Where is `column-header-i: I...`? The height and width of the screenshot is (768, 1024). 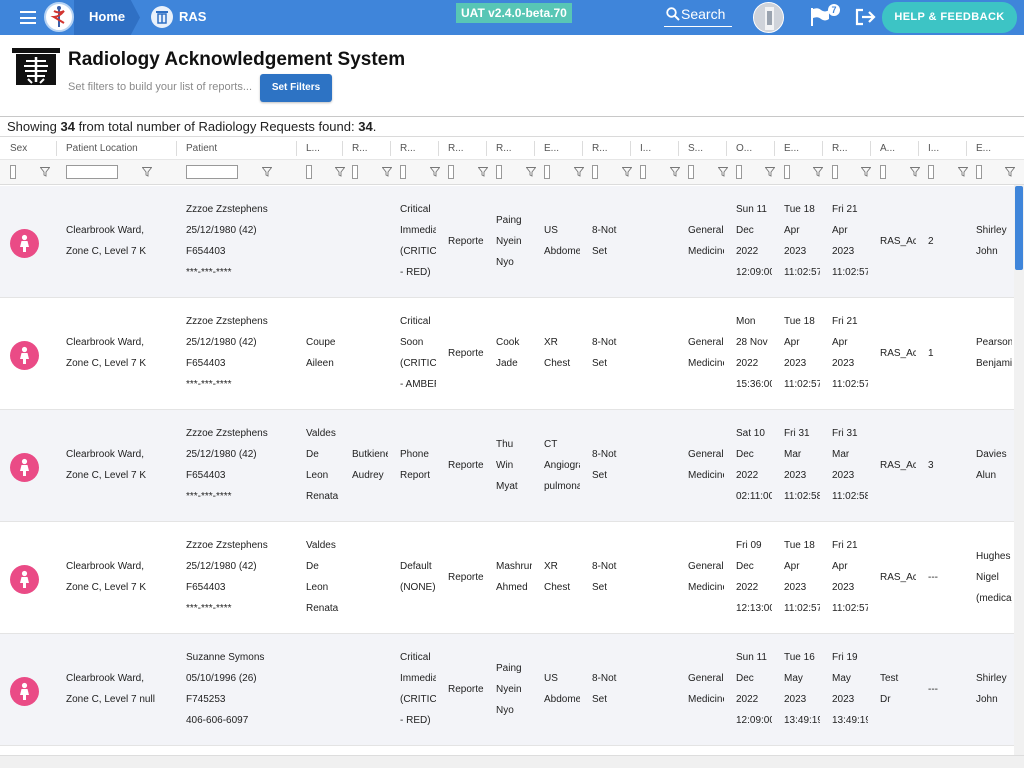
column-header-i: I... is located at coordinates (645, 148).